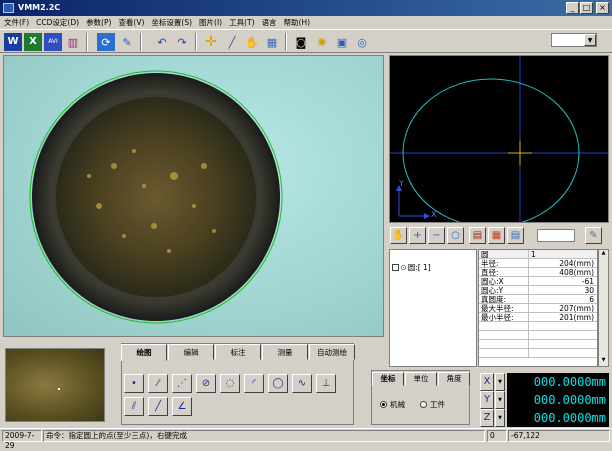  I want to click on scroll-up-icon: ▲, so click(603, 254).